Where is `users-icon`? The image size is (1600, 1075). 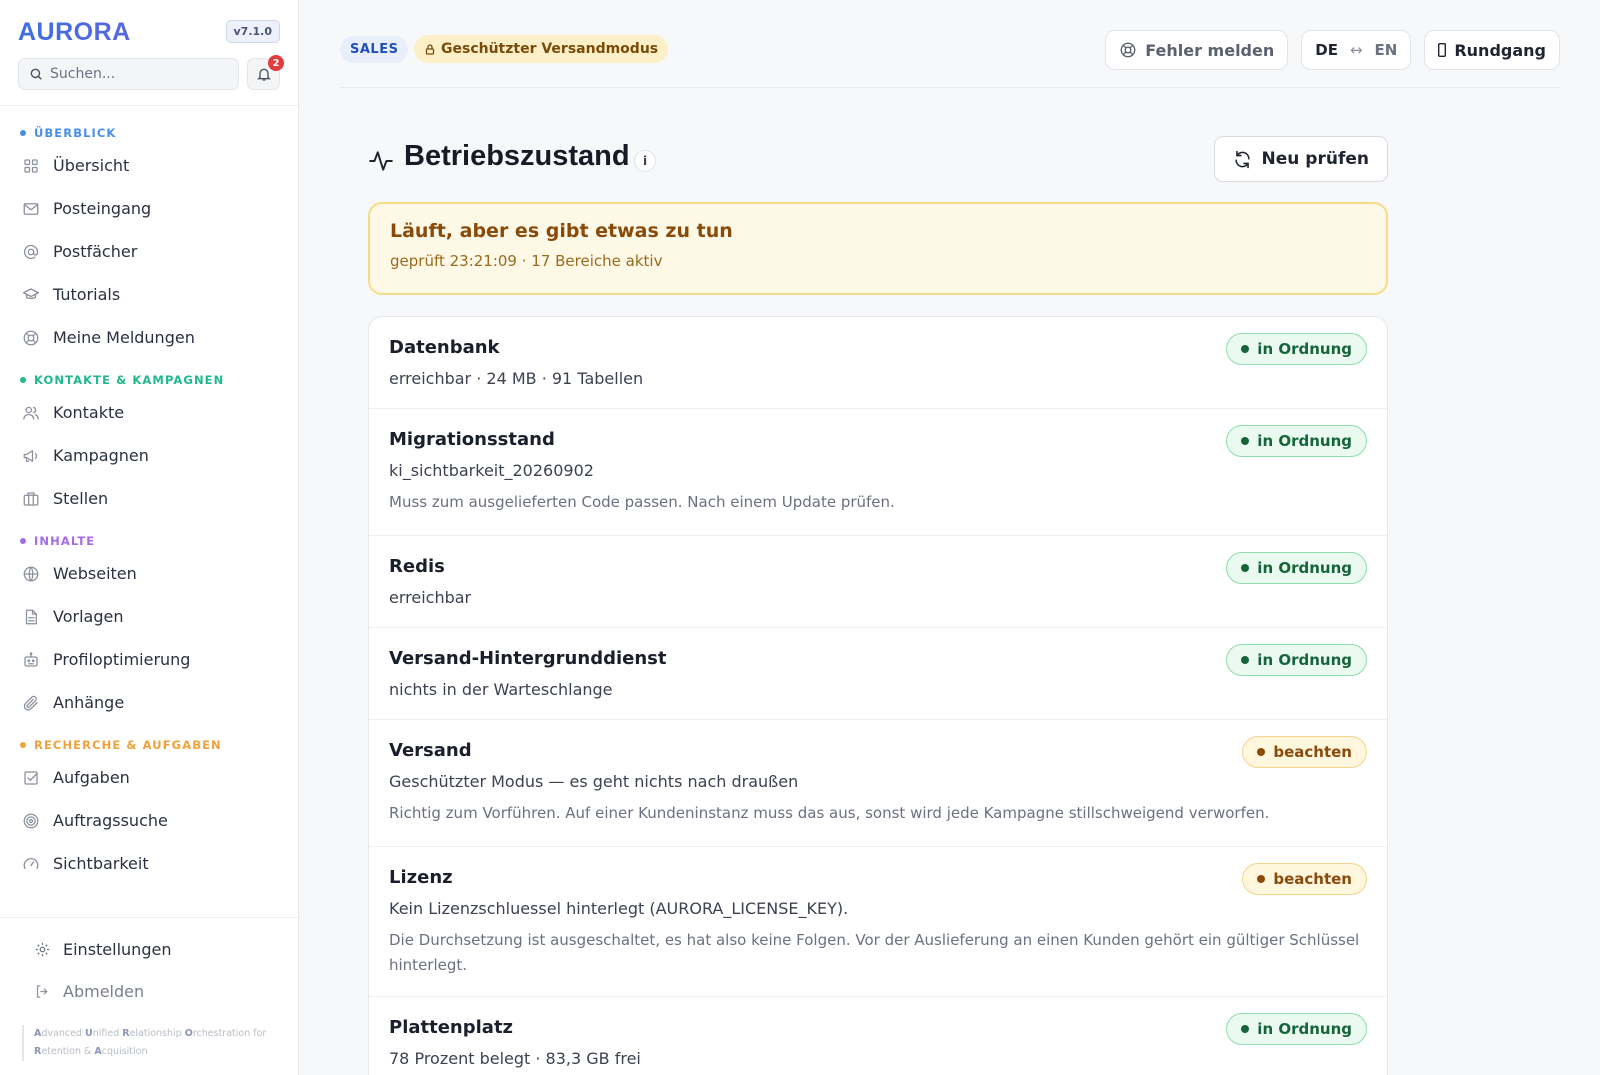 users-icon is located at coordinates (31, 413).